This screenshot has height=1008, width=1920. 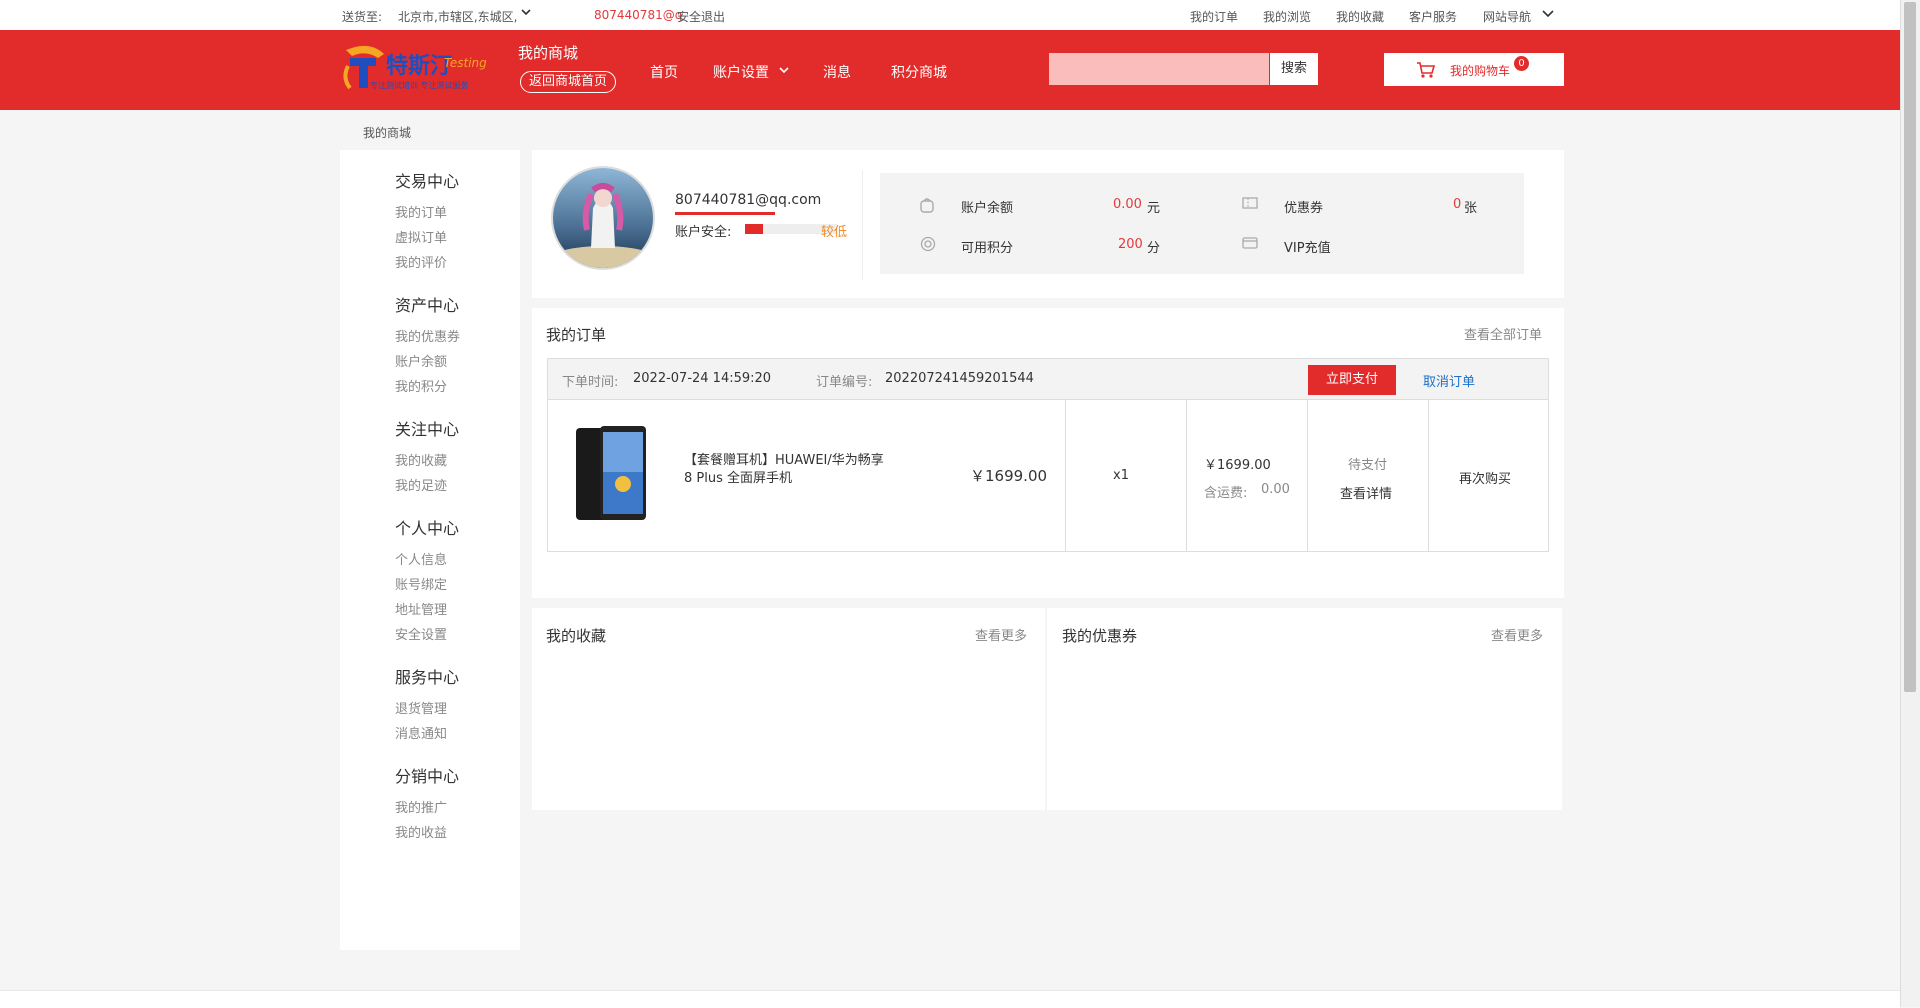 I want to click on security-level: 较低, so click(x=834, y=232).